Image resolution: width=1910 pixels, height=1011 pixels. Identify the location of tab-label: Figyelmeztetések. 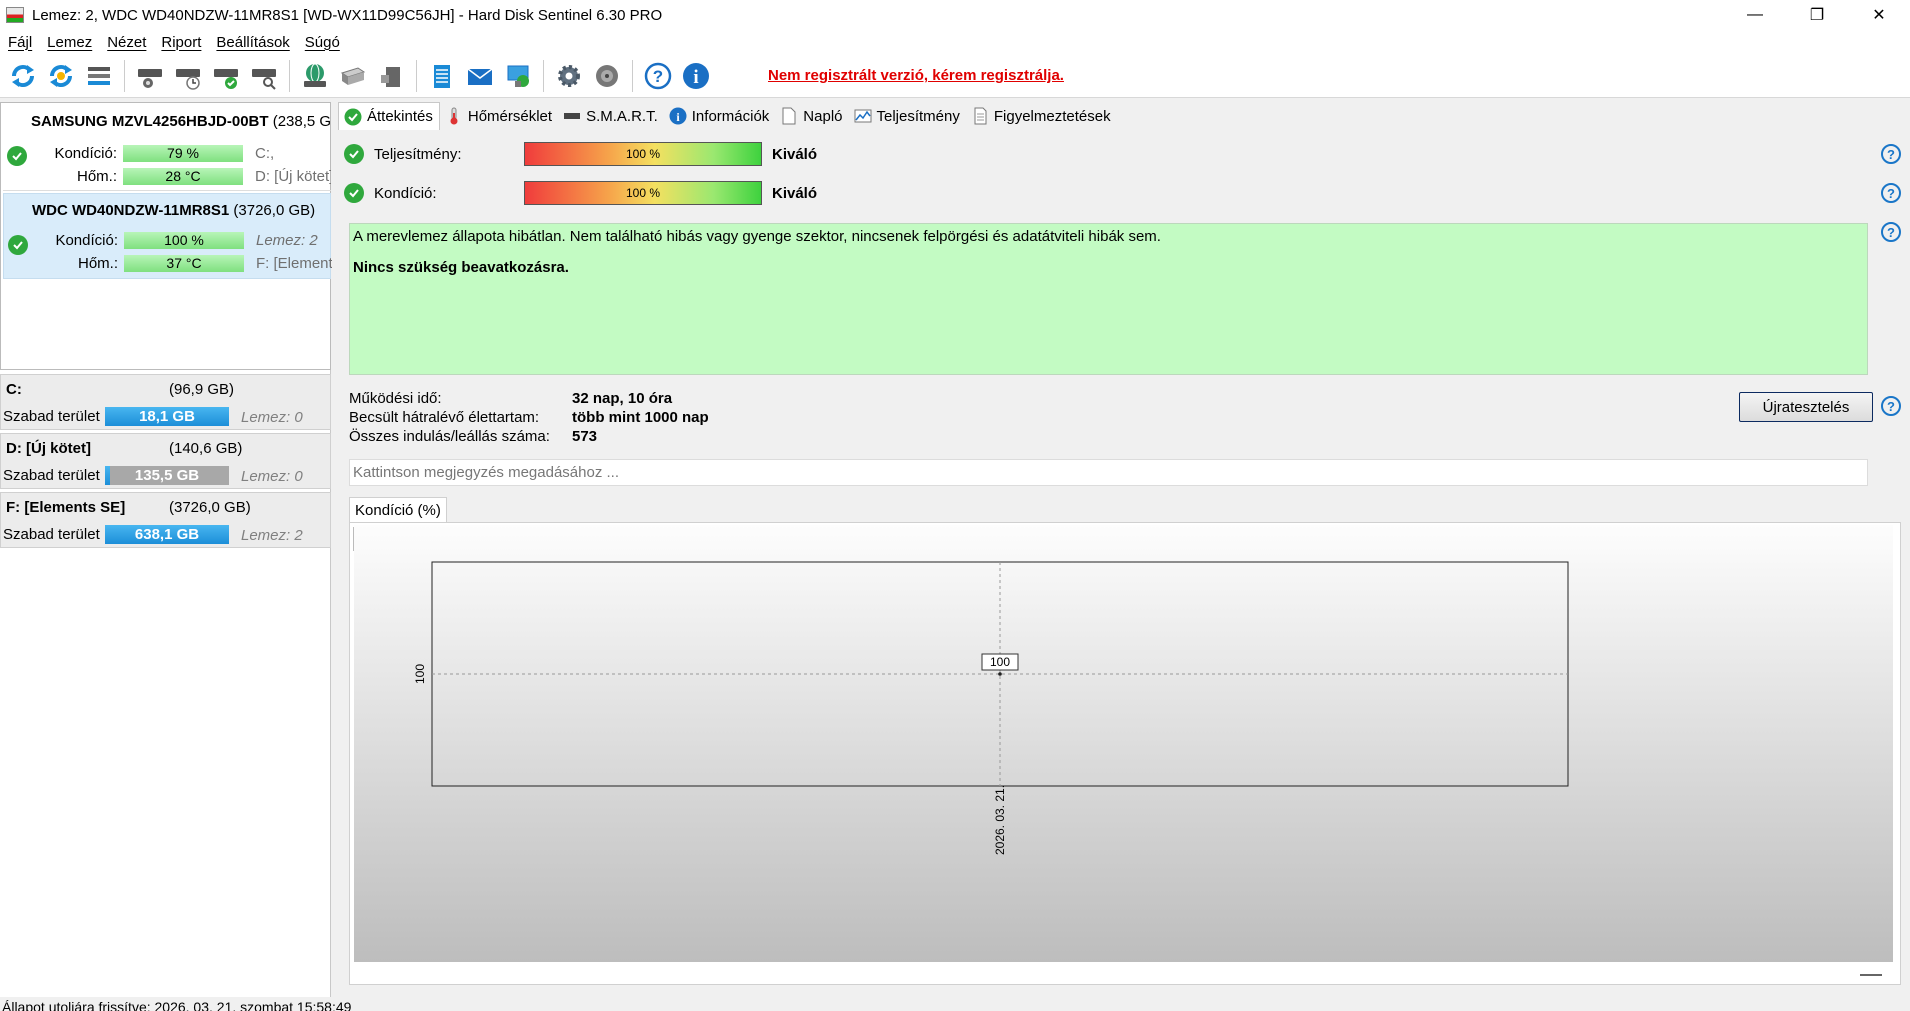
(1052, 116).